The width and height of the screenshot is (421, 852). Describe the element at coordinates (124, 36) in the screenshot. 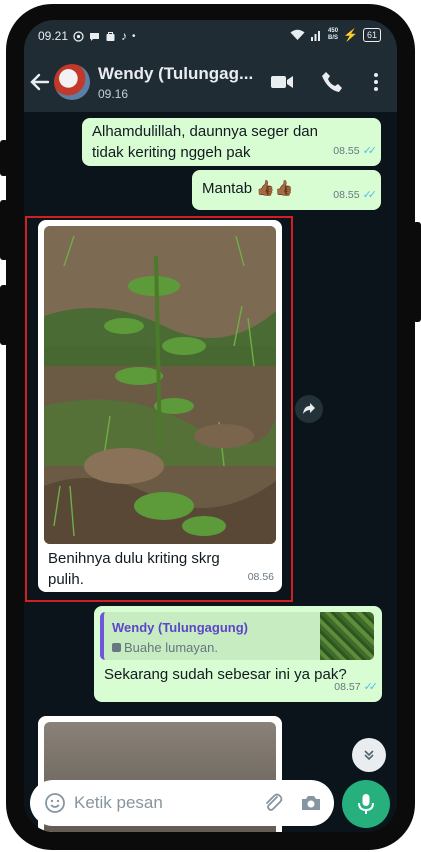

I see `tiktok-icon: ♪` at that location.